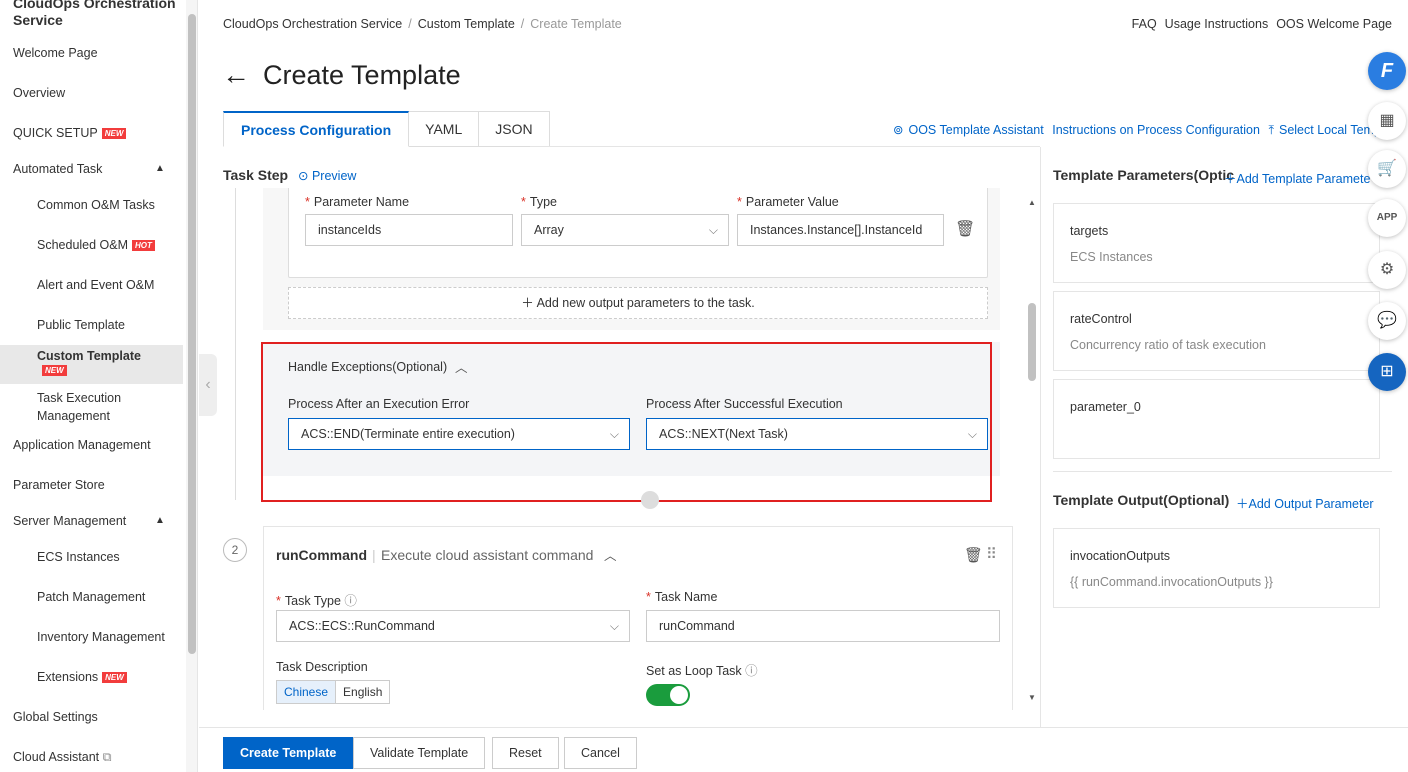 Image resolution: width=1408 pixels, height=772 pixels. What do you see at coordinates (539, 202) in the screenshot?
I see `type-label: * Type` at bounding box center [539, 202].